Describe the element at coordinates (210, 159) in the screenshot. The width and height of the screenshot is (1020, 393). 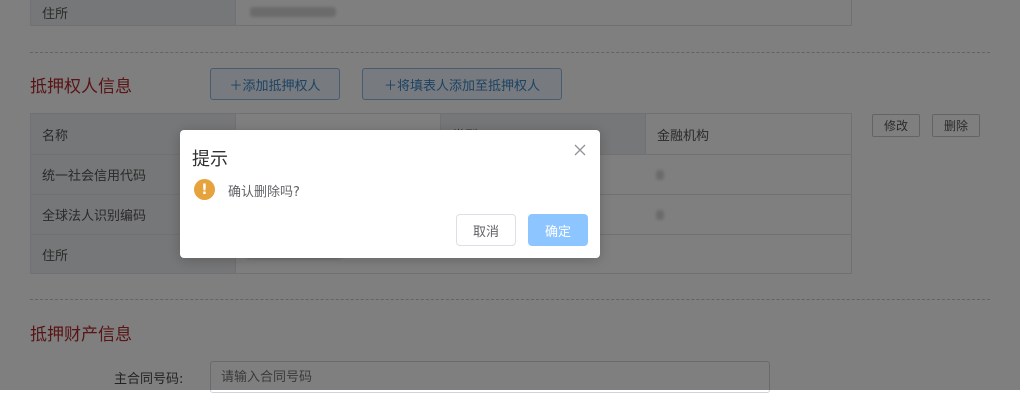
I see `dialog-title: 提示` at that location.